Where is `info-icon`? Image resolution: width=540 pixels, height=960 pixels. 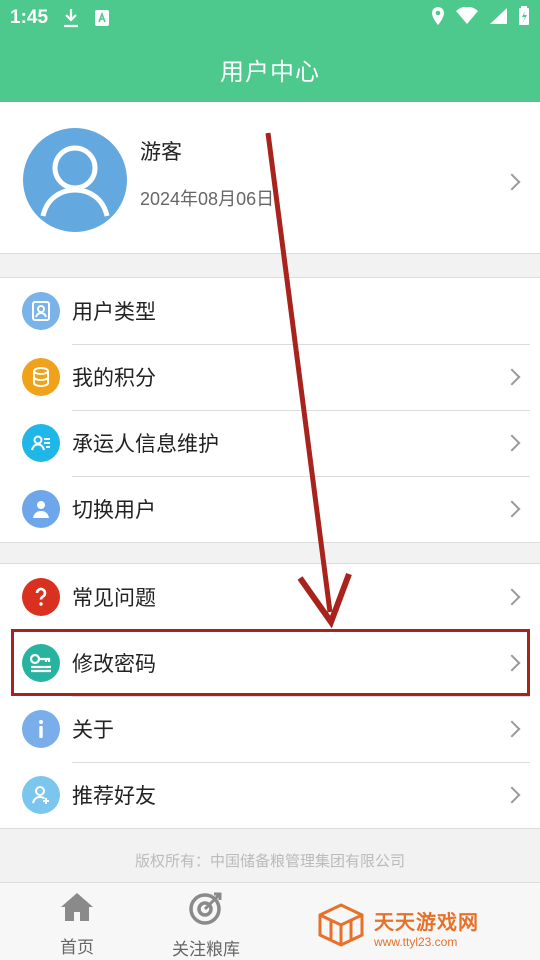 info-icon is located at coordinates (41, 729).